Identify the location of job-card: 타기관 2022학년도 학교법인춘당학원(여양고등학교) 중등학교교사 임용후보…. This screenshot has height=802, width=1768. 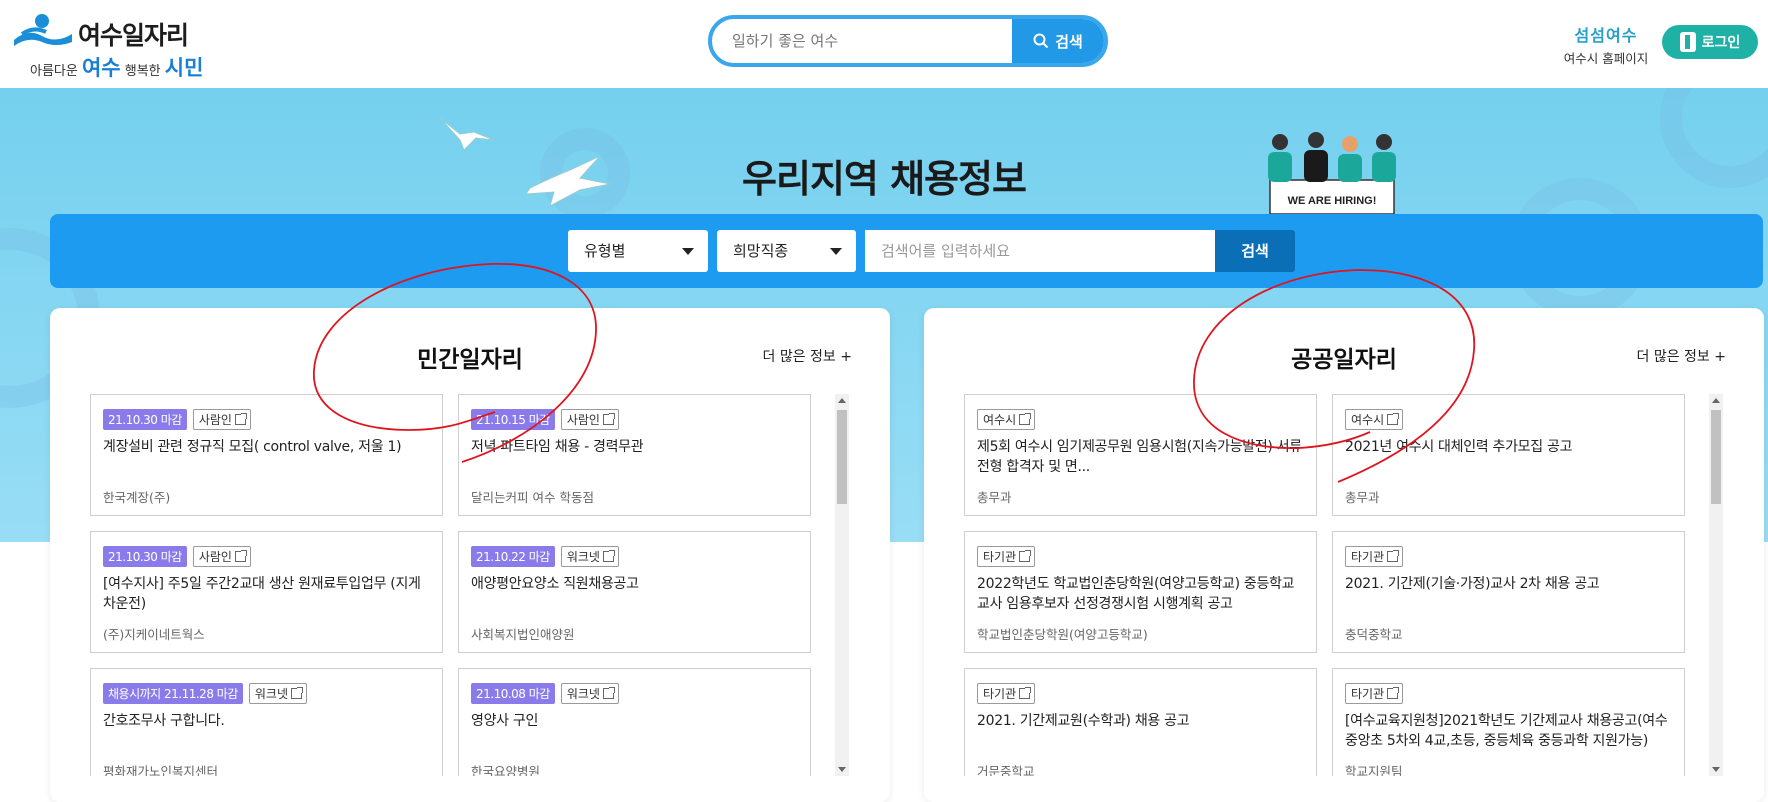
(1140, 592).